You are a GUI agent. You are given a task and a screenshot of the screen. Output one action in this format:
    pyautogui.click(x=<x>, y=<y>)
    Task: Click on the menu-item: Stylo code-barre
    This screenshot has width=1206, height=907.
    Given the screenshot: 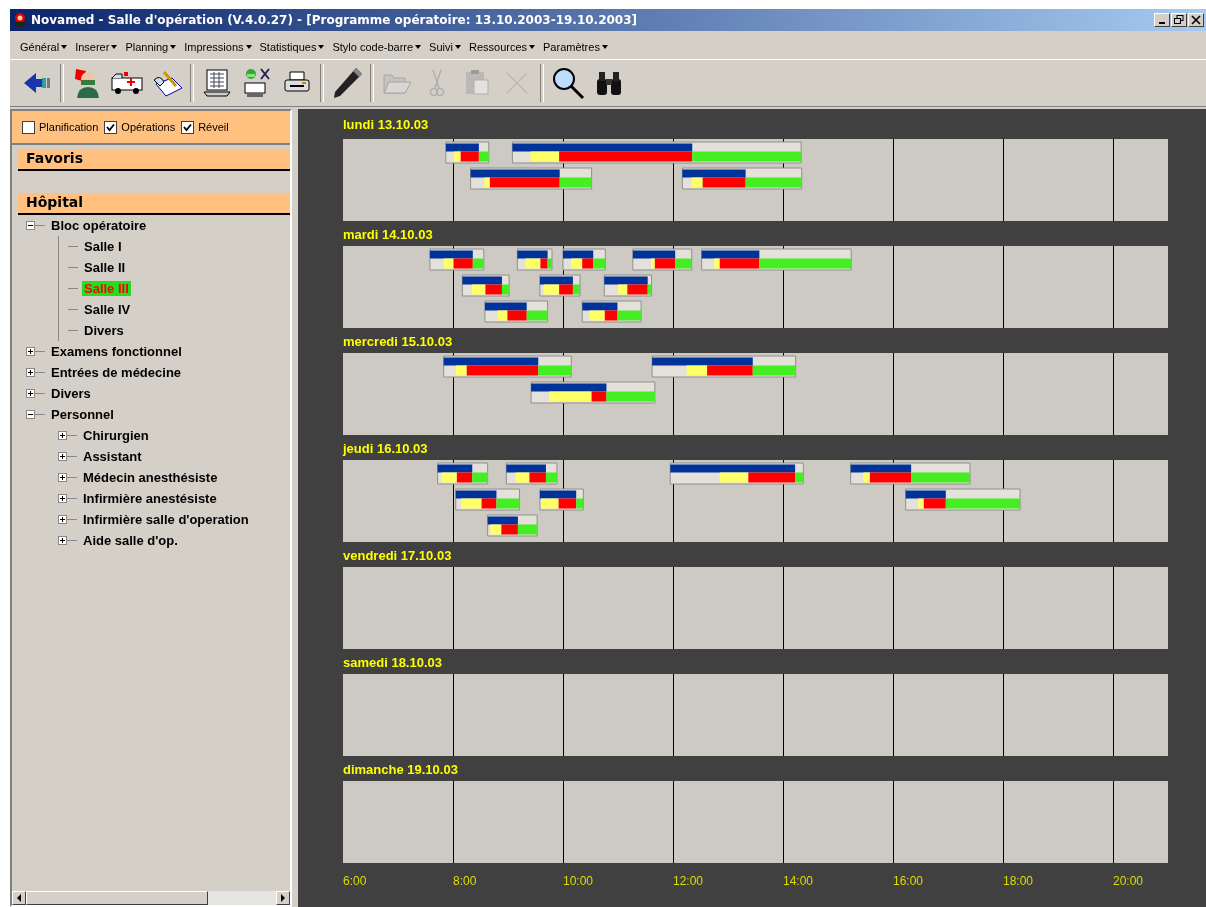 What is the action you would take?
    pyautogui.click(x=377, y=47)
    